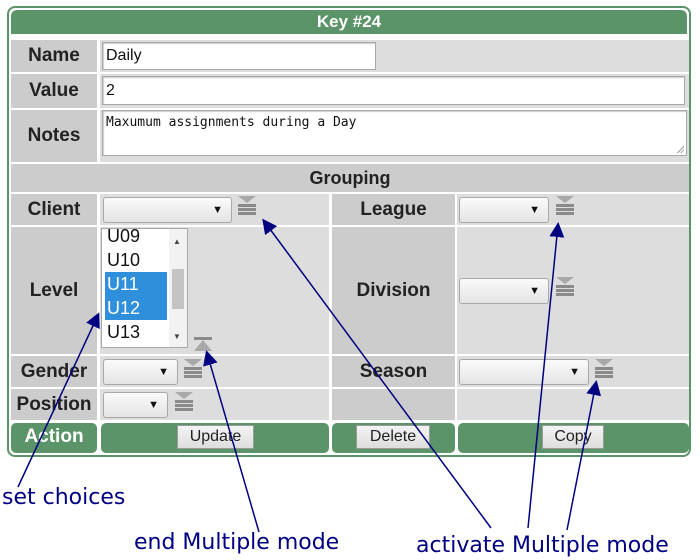 The image size is (700, 560). What do you see at coordinates (237, 542) in the screenshot?
I see `annotation-end-multiple: end Multiple mode` at bounding box center [237, 542].